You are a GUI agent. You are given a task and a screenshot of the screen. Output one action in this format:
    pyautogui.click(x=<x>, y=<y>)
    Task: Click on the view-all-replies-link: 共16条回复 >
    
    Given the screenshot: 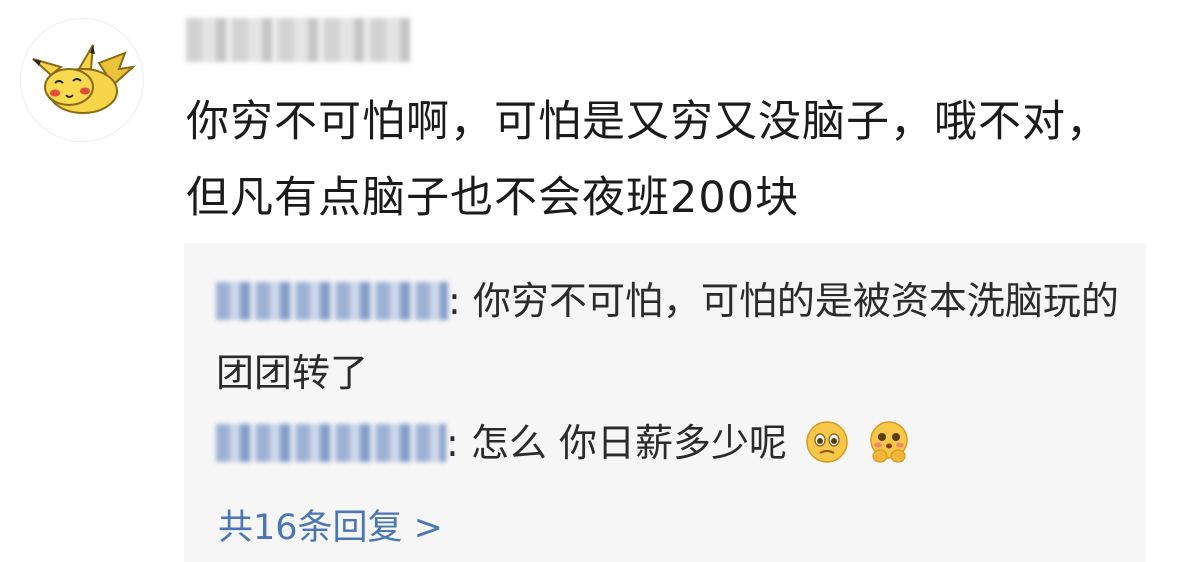 What is the action you would take?
    pyautogui.click(x=330, y=524)
    